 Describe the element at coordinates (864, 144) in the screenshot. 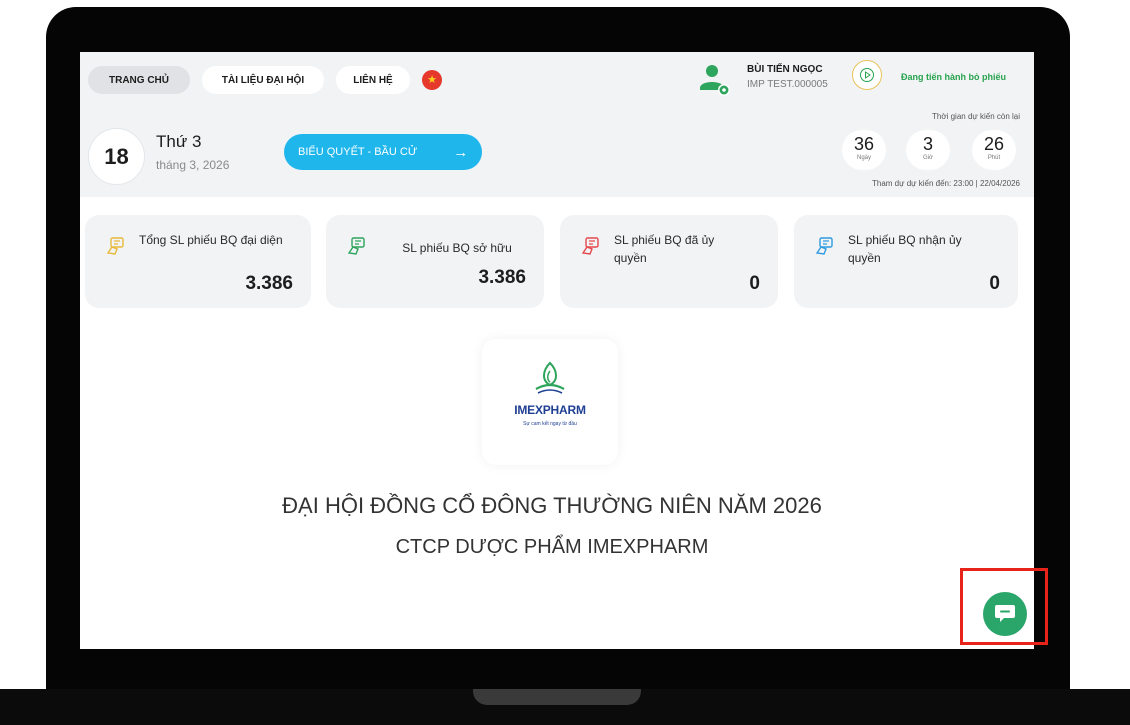

I see `countdown-days-value: 36` at that location.